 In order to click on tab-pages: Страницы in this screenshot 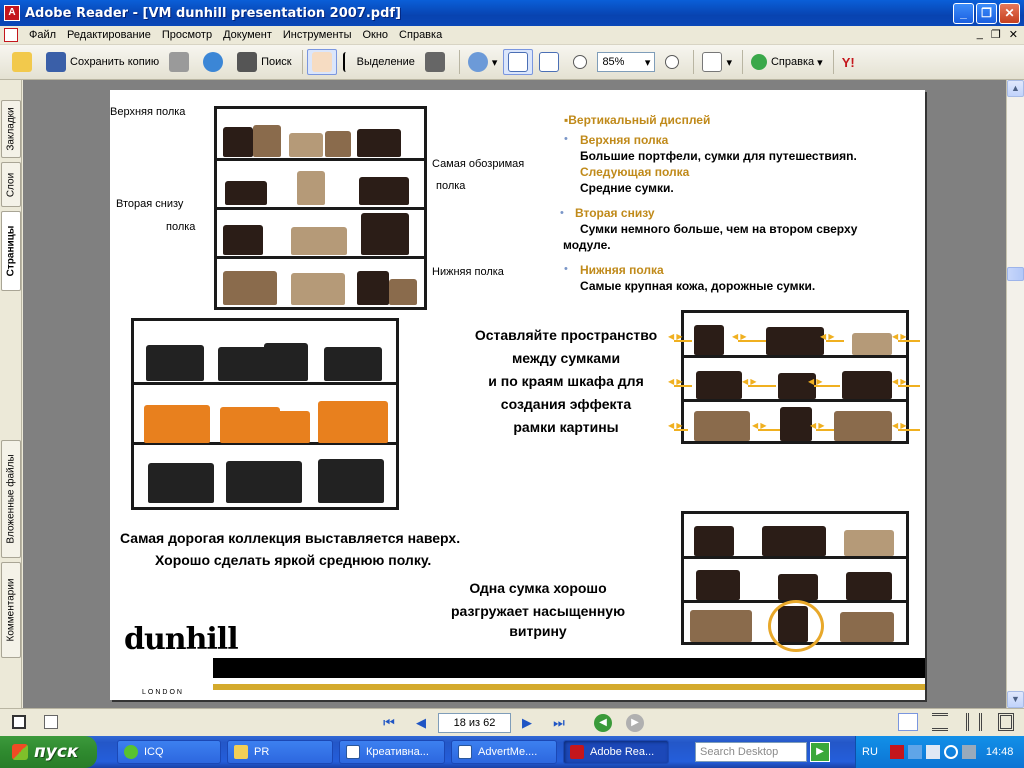, I will do `click(11, 251)`.